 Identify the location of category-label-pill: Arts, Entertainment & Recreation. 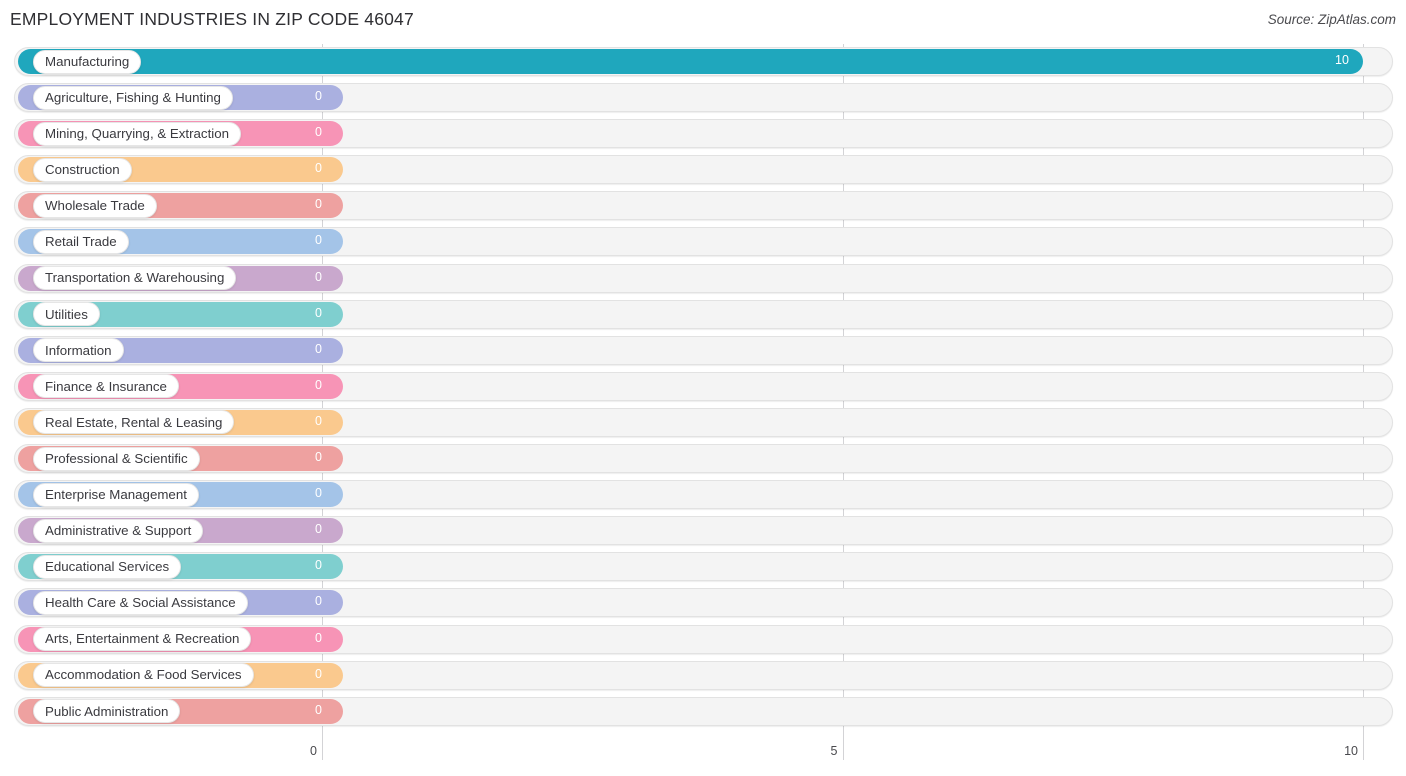
(142, 639).